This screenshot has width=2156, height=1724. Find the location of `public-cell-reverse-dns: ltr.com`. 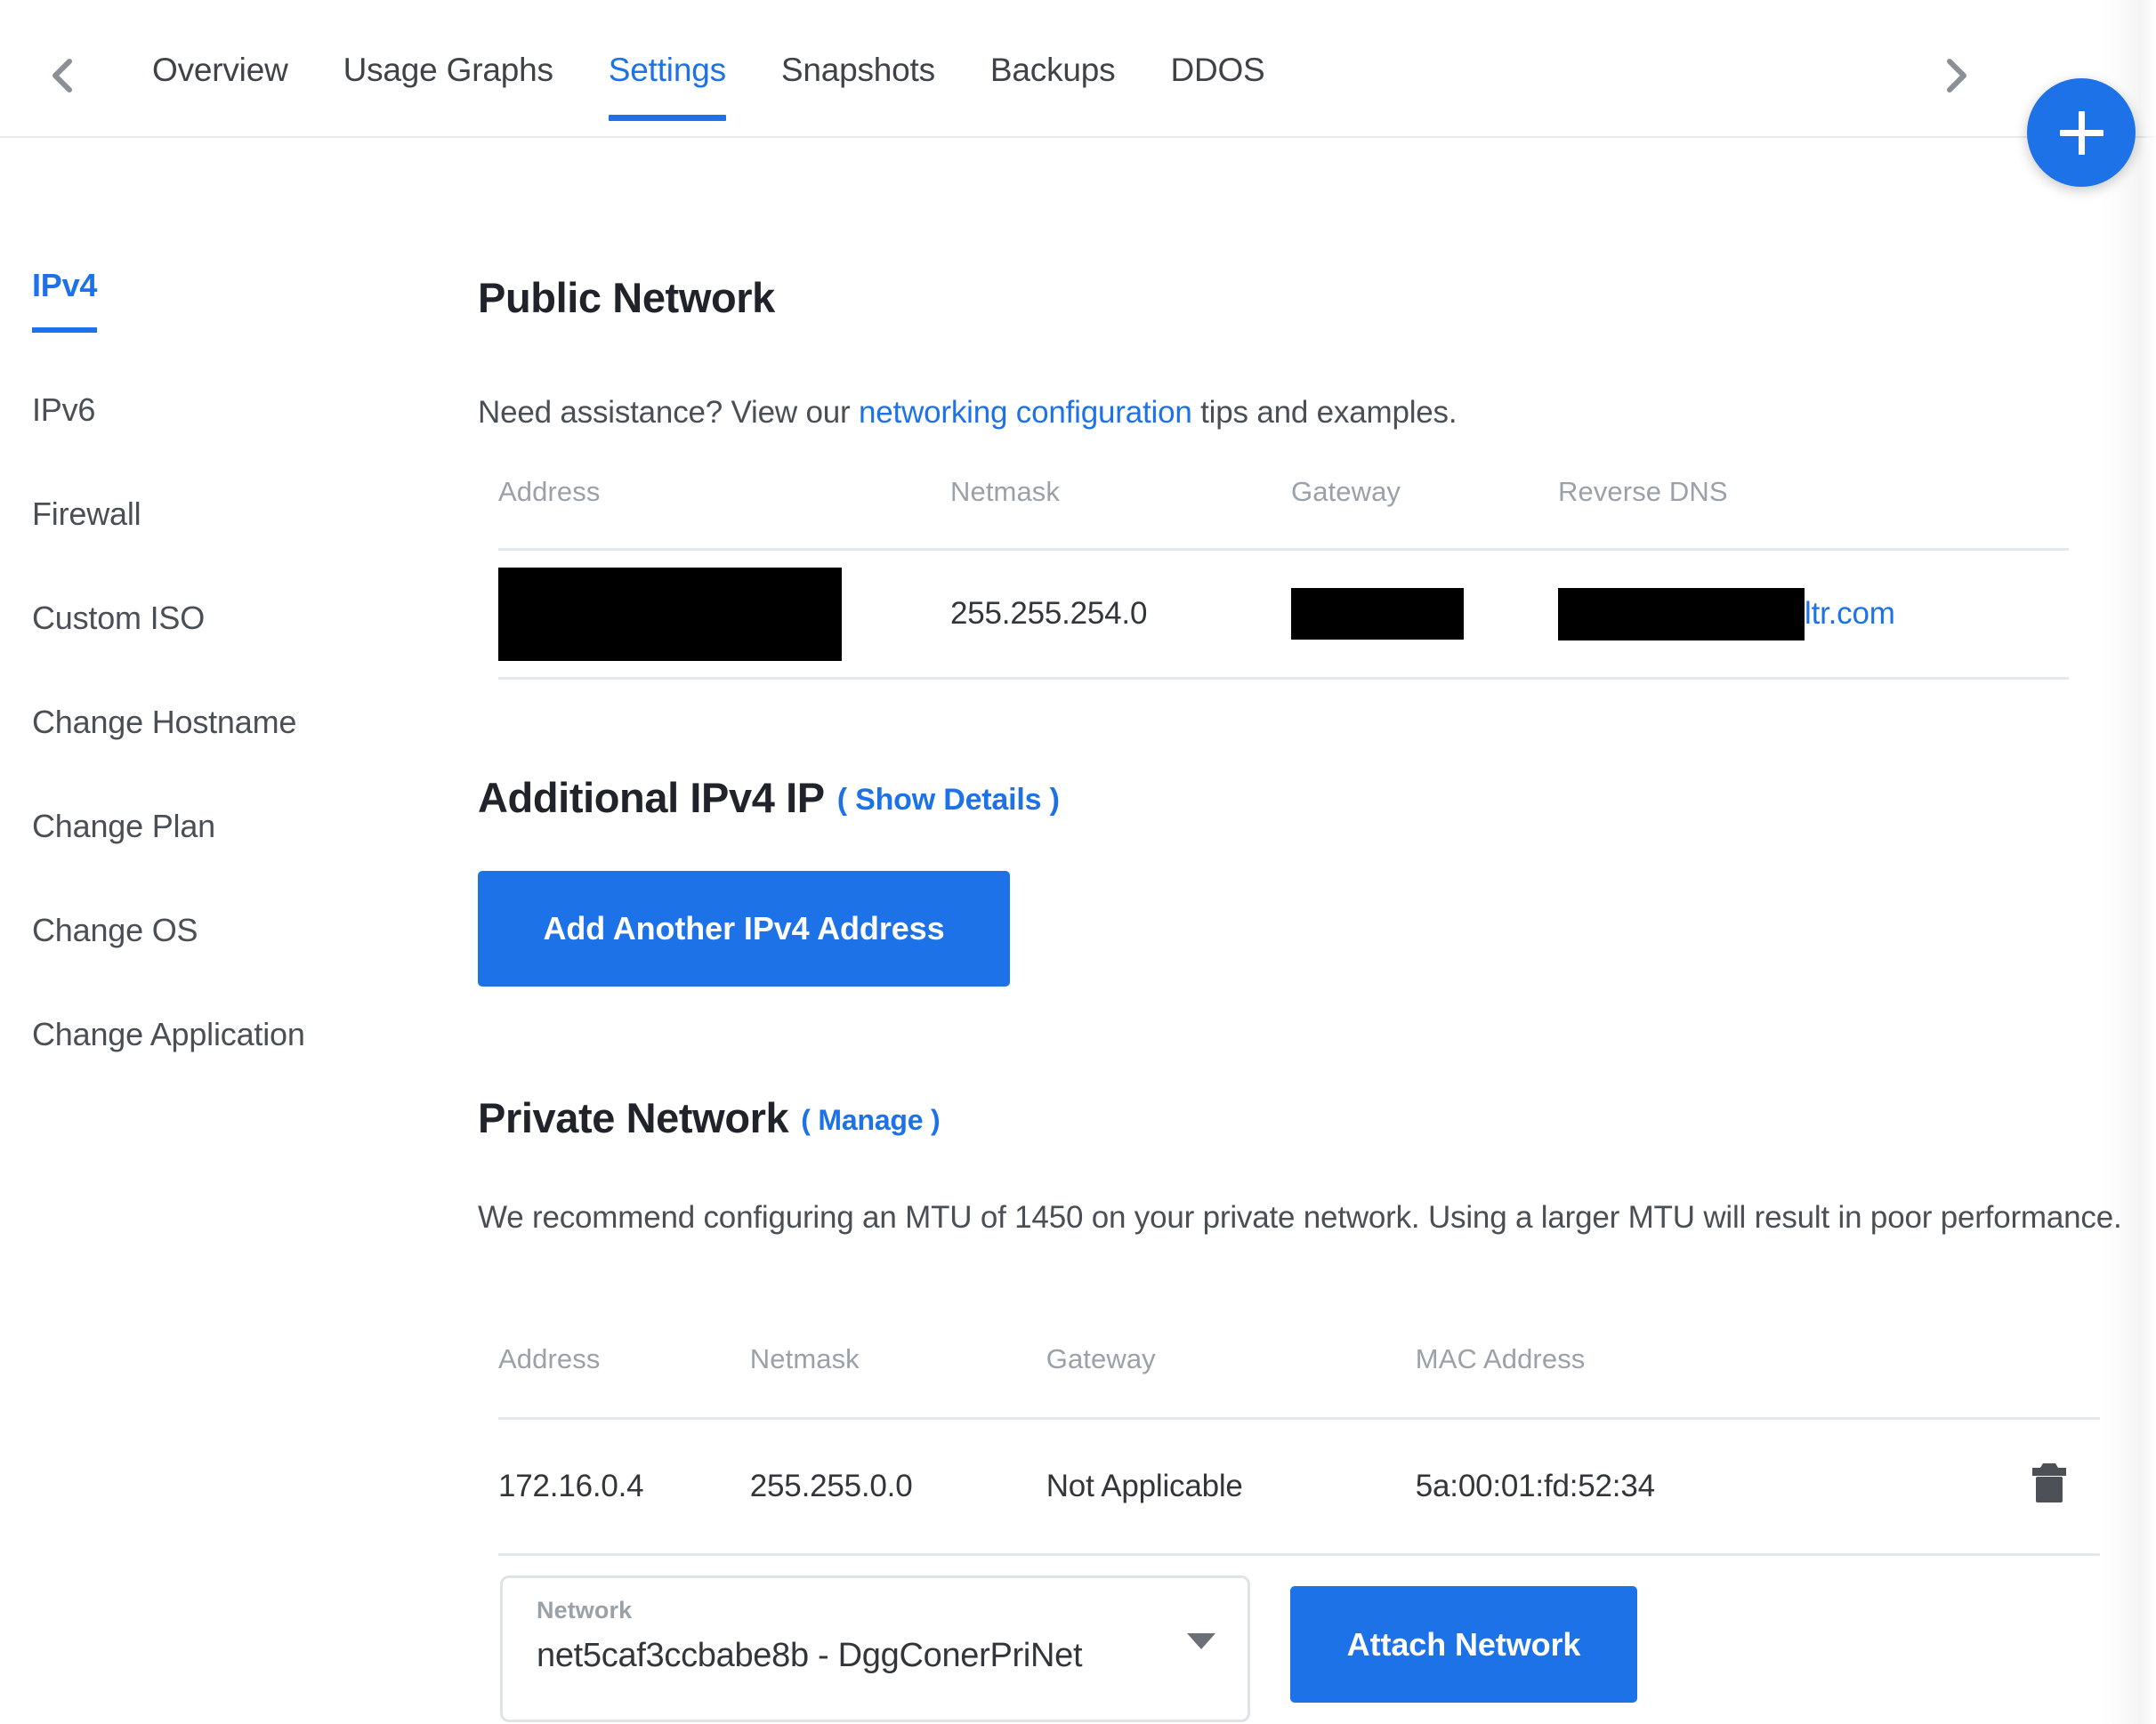

public-cell-reverse-dns: ltr.com is located at coordinates (1781, 613).